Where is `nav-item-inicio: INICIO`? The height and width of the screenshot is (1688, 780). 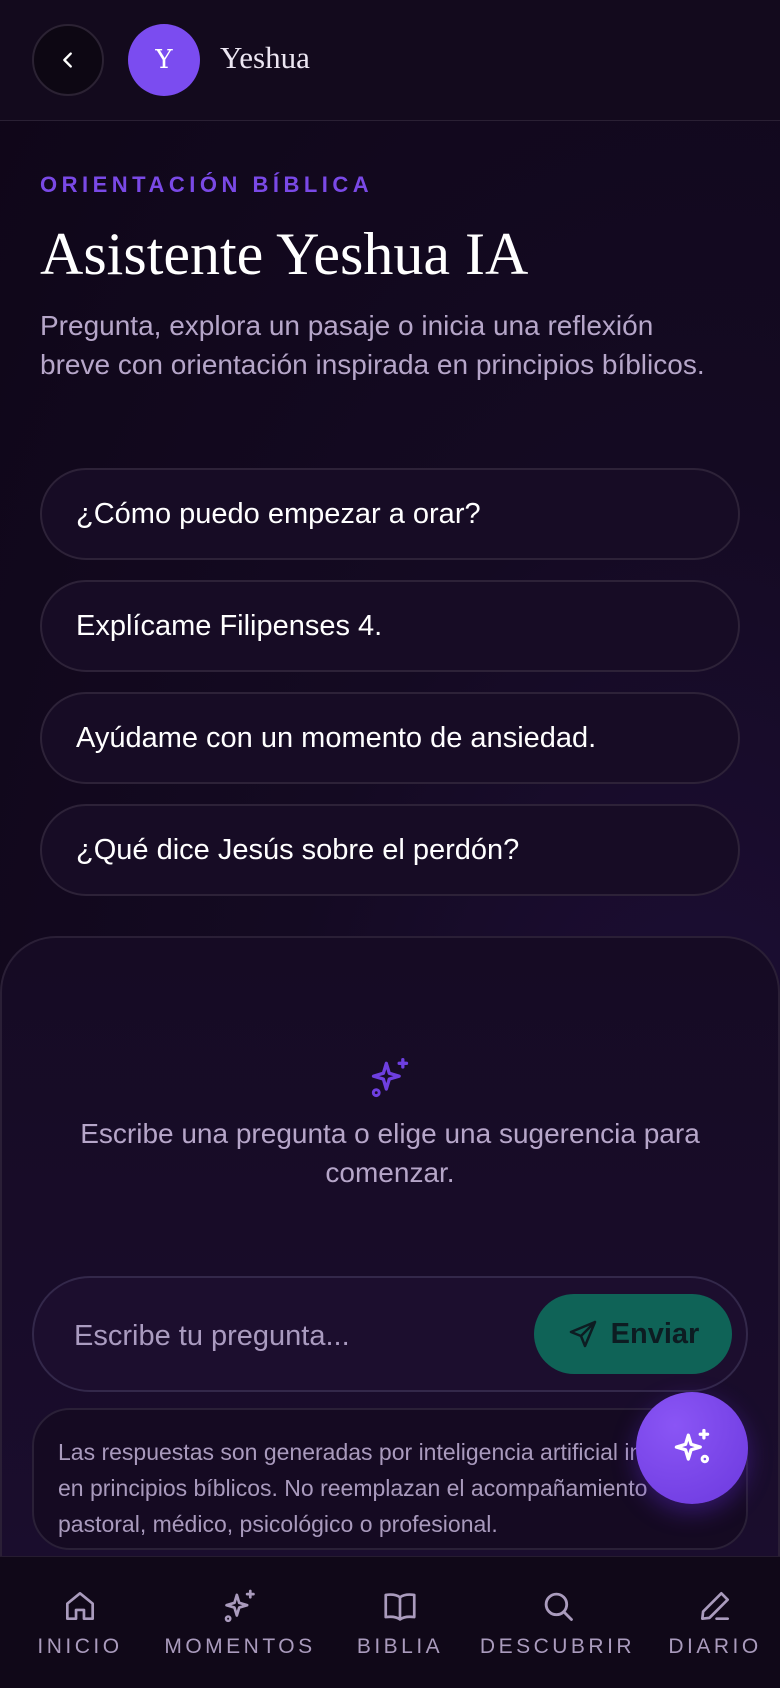 nav-item-inicio: INICIO is located at coordinates (80, 1622).